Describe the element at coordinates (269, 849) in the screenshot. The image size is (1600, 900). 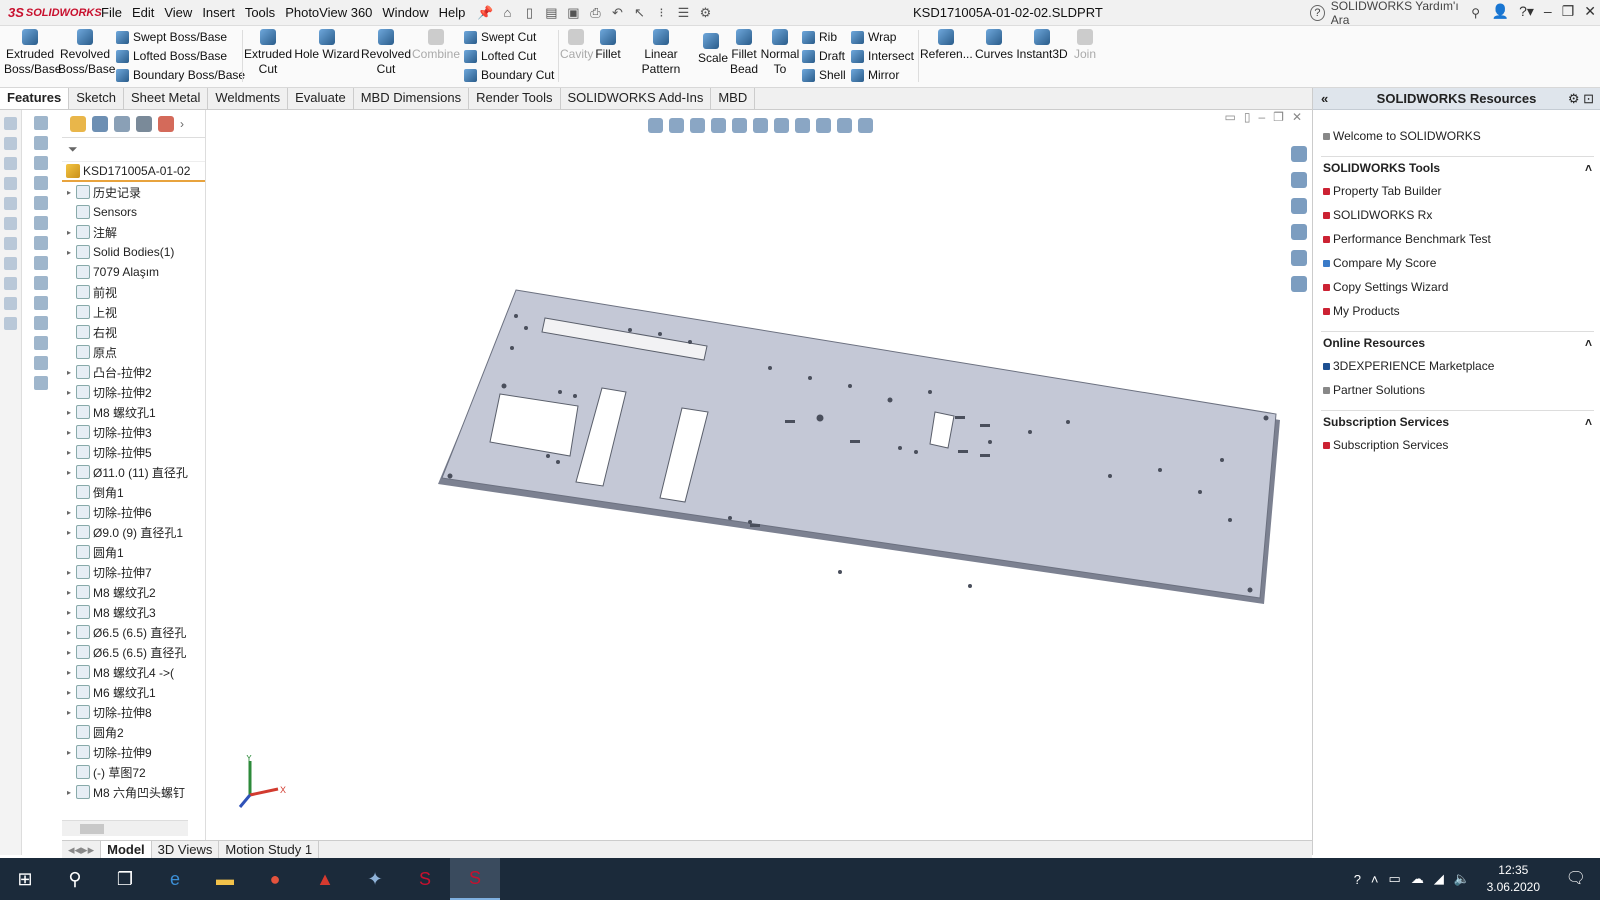
I see `tab-motion-study: Motion Study 1` at that location.